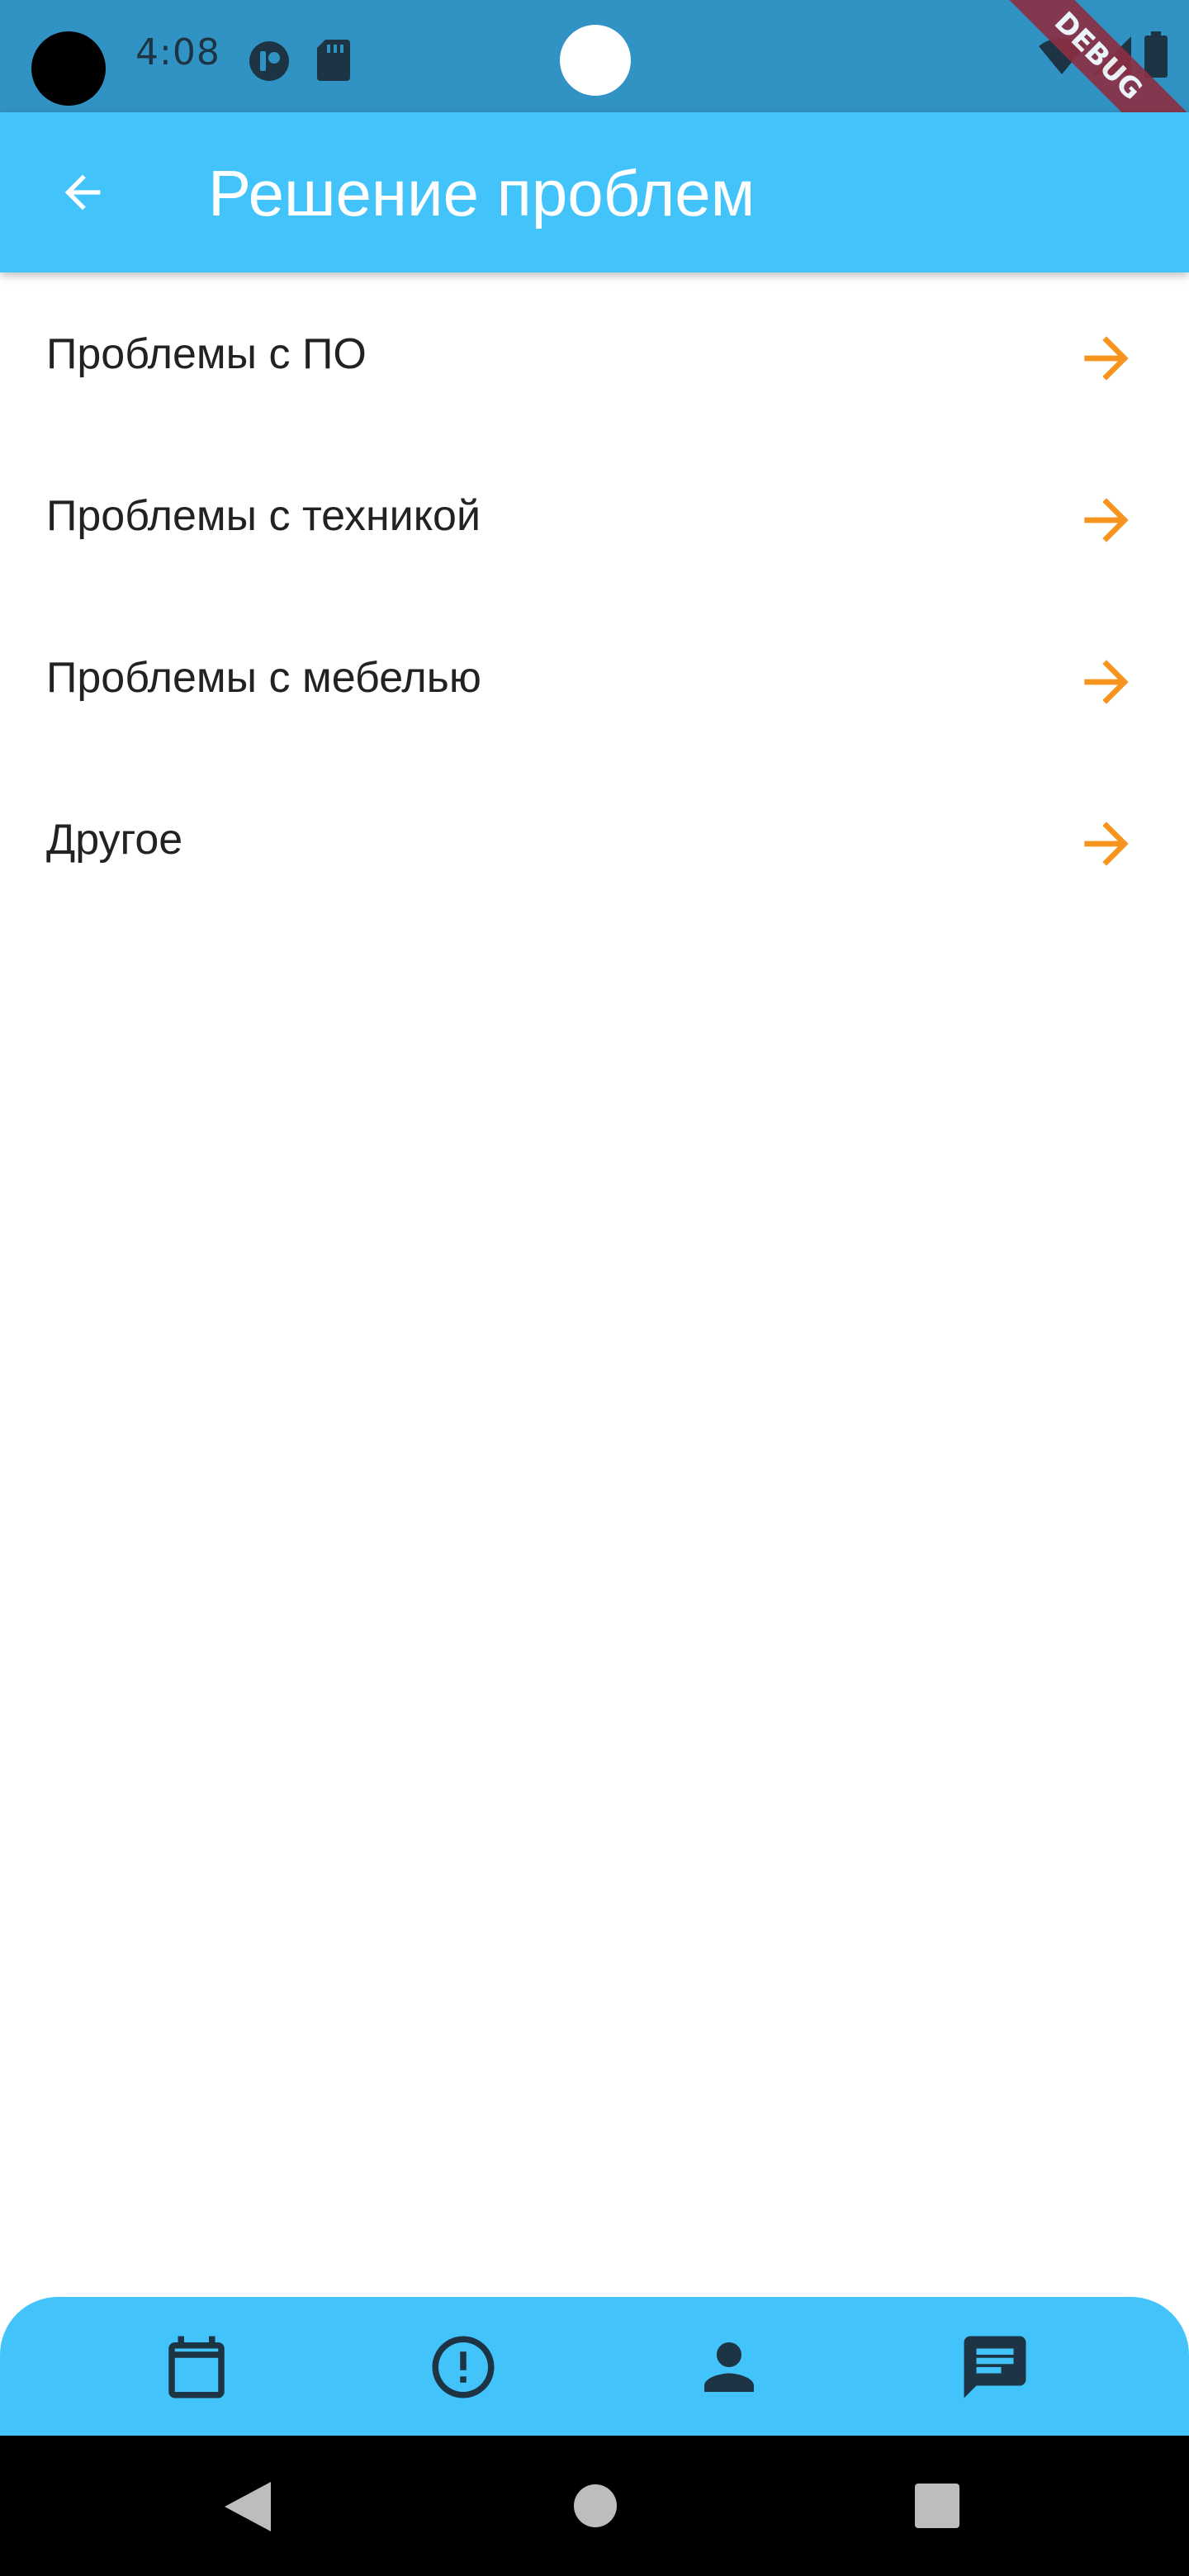  Describe the element at coordinates (937, 2506) in the screenshot. I see `recents-square-icon` at that location.